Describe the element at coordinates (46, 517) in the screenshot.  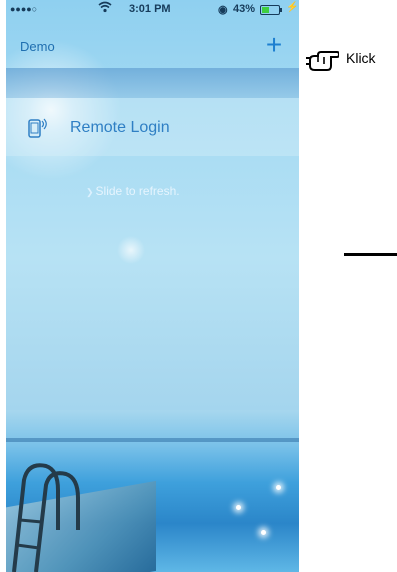
I see `pool-ladder-graphic` at that location.